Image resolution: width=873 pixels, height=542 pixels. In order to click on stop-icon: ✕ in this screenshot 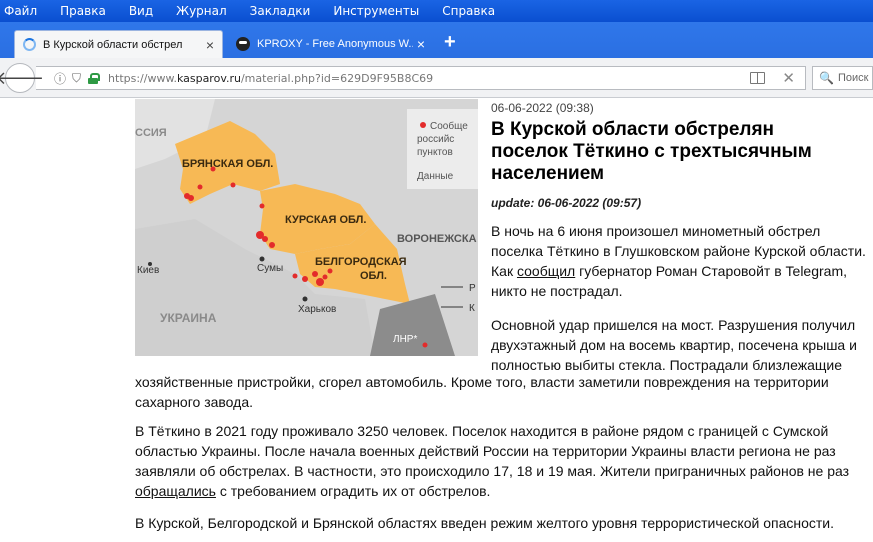, I will do `click(788, 78)`.